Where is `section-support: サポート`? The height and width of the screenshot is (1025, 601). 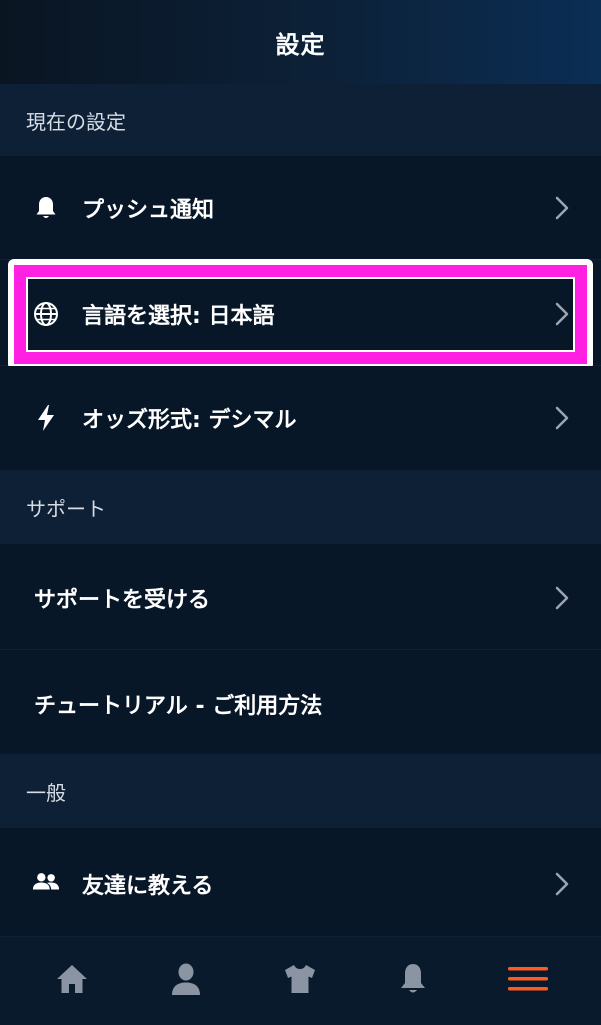
section-support: サポート is located at coordinates (300, 507).